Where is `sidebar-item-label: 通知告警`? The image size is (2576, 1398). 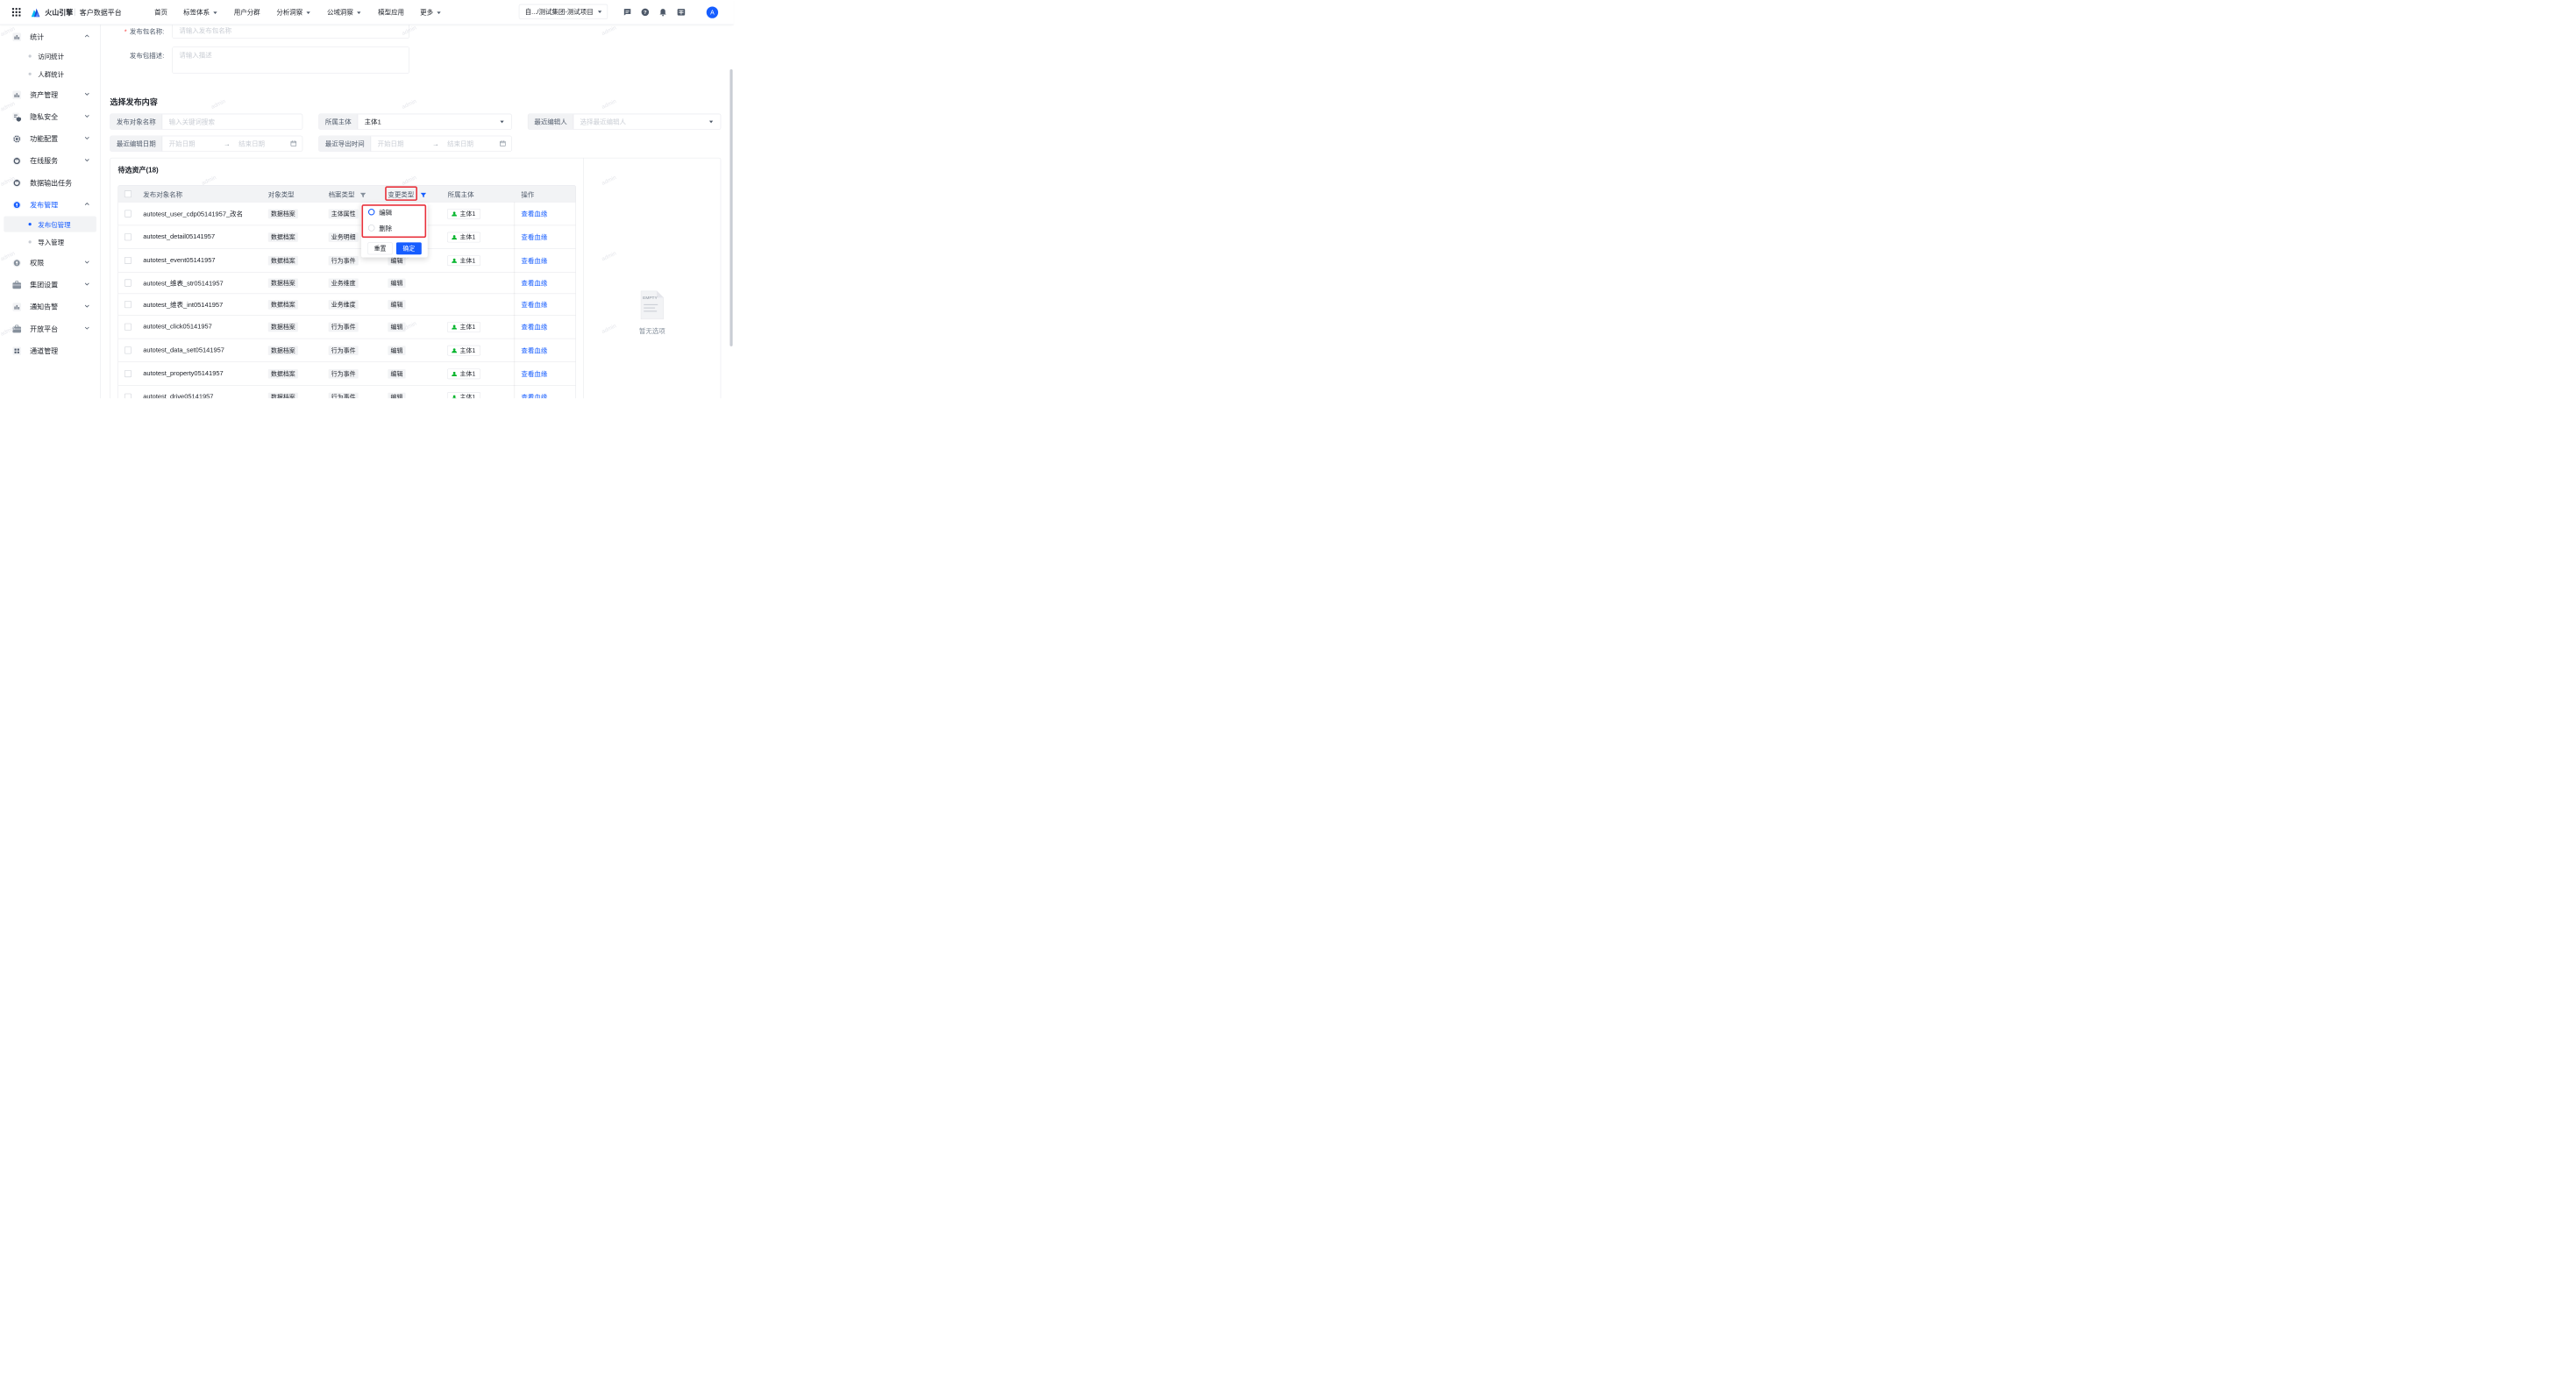 sidebar-item-label: 通知告警 is located at coordinates (44, 307).